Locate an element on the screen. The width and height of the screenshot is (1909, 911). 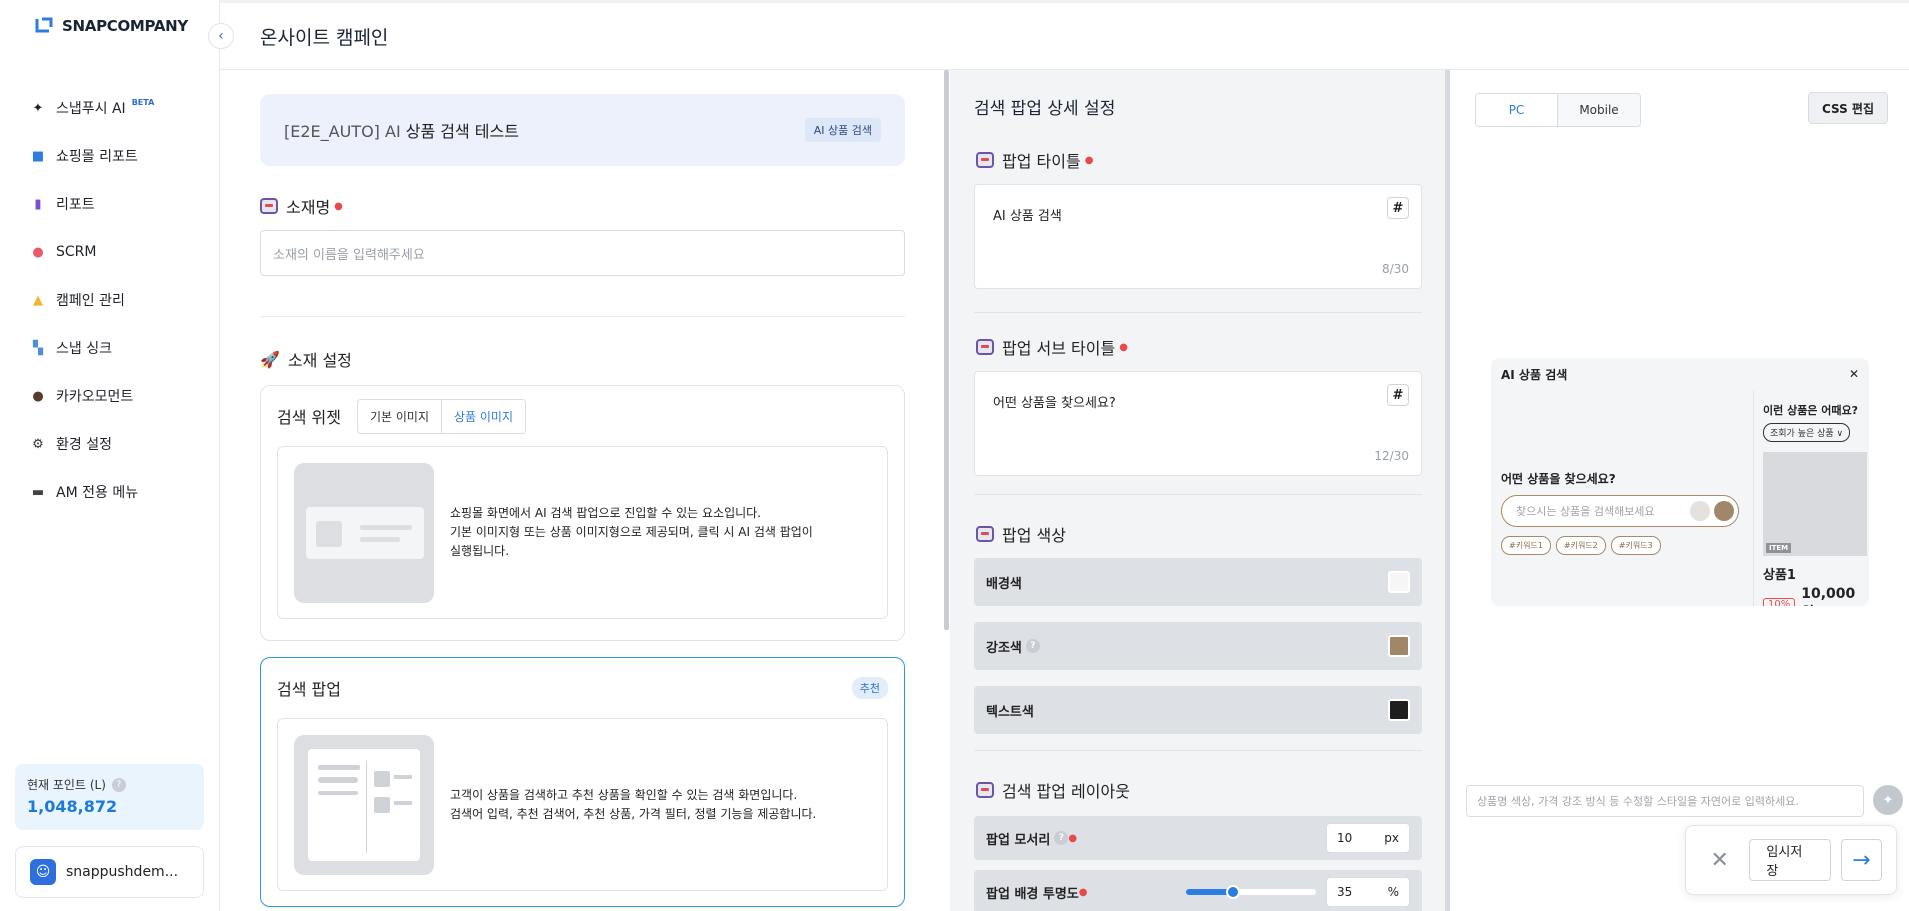
keyword-chip: #키워드3 is located at coordinates (1635, 545).